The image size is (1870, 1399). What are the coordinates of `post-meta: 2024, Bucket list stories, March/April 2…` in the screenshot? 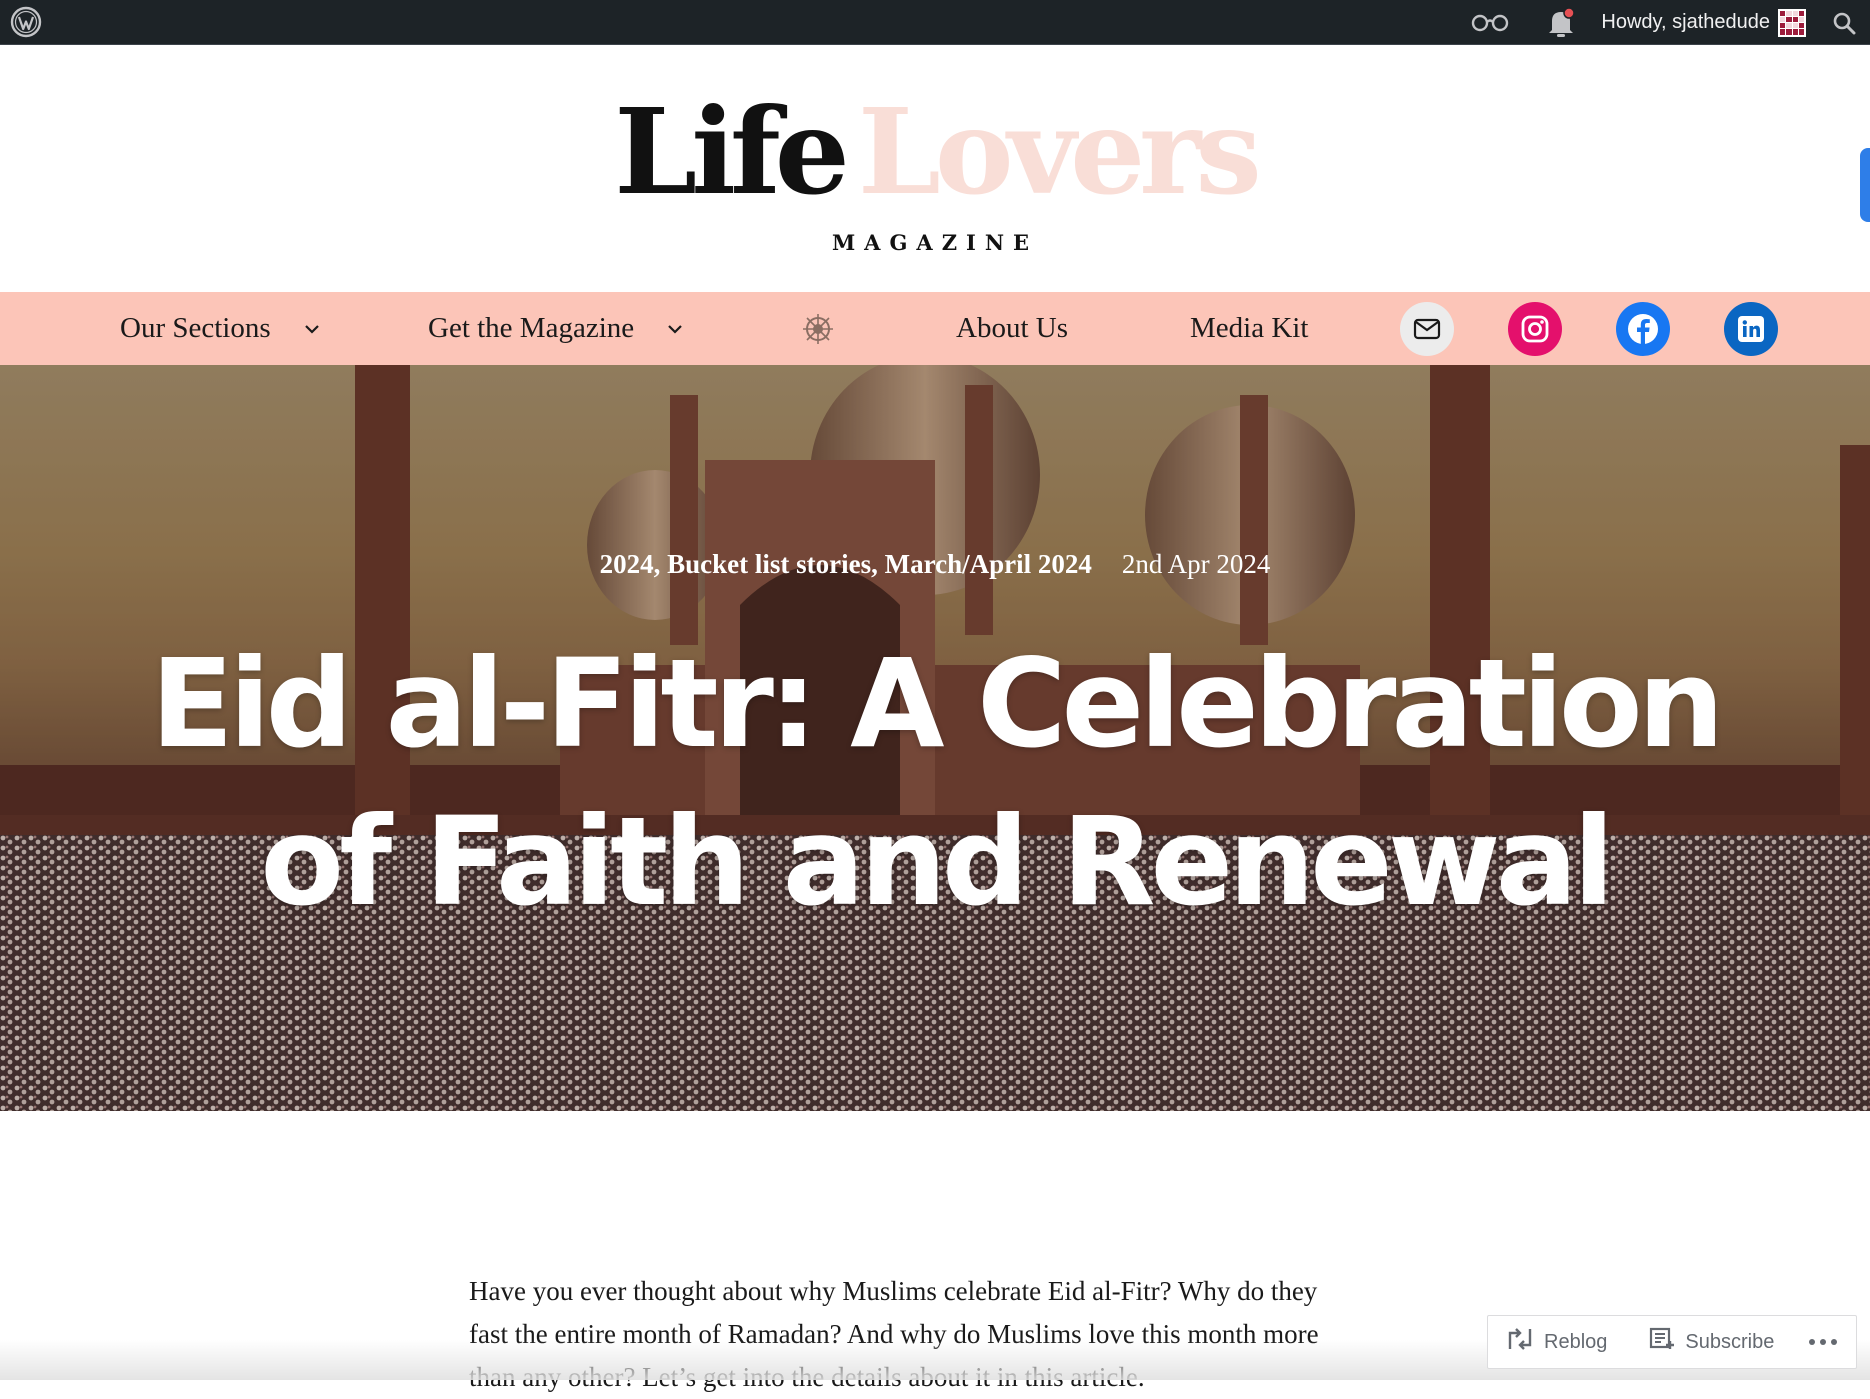 It's located at (935, 564).